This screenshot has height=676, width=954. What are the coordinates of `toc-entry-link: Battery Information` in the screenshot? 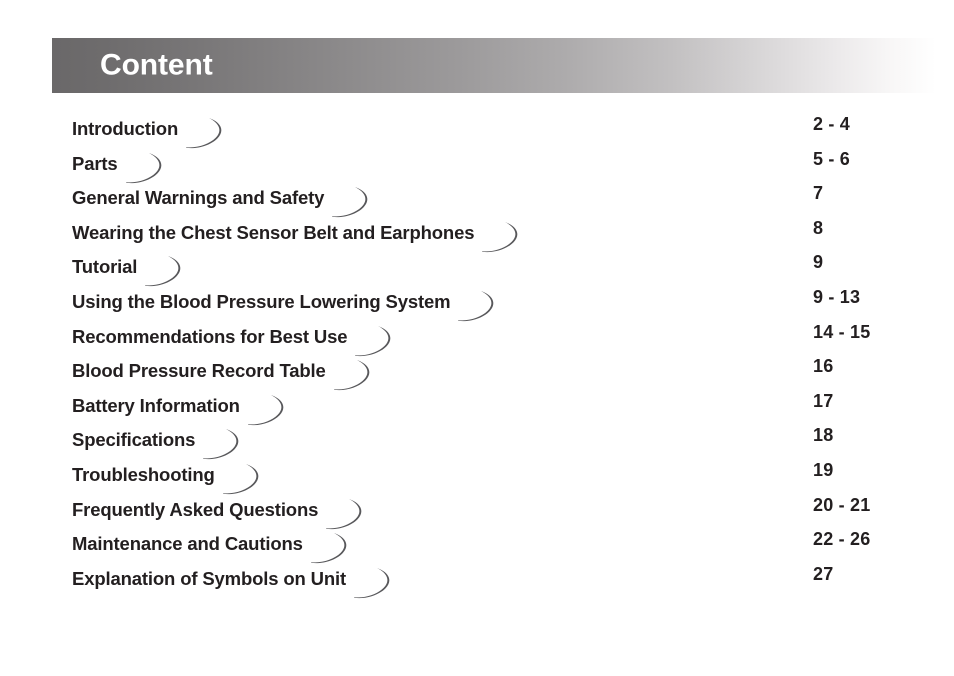 It's located at (182, 407).